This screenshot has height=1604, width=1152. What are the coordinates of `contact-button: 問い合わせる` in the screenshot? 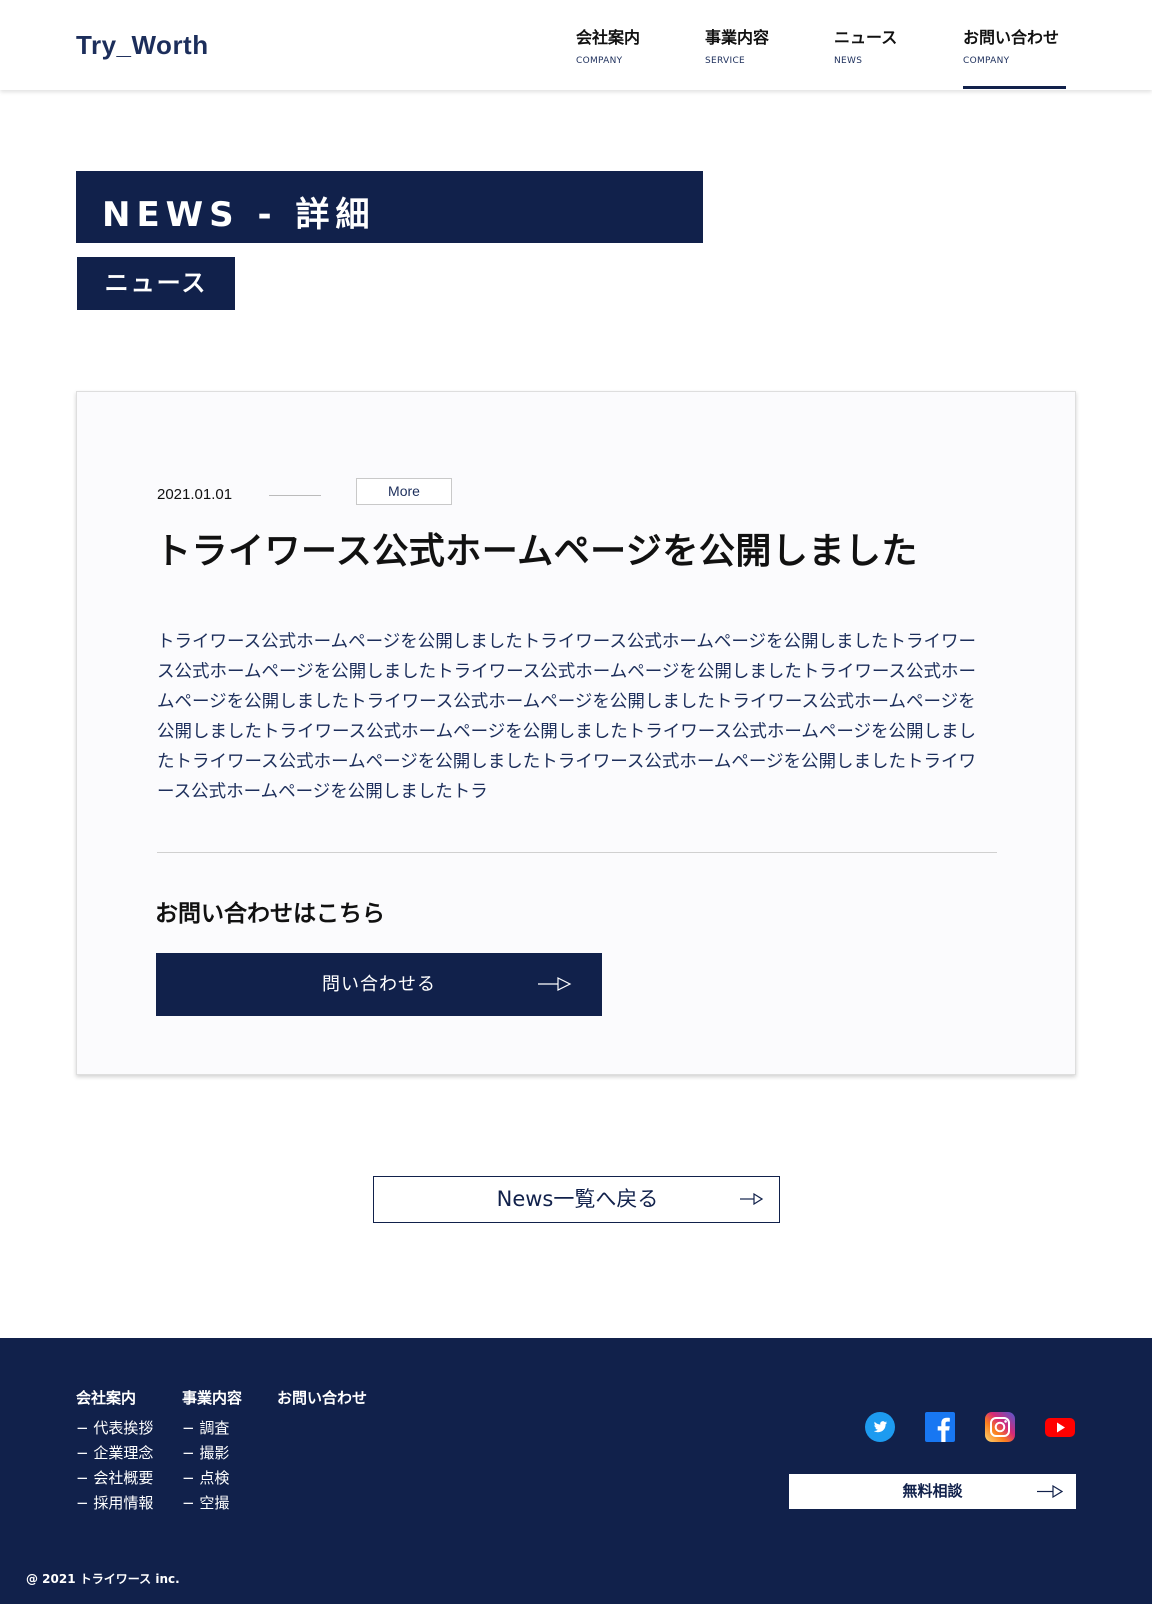 It's located at (379, 984).